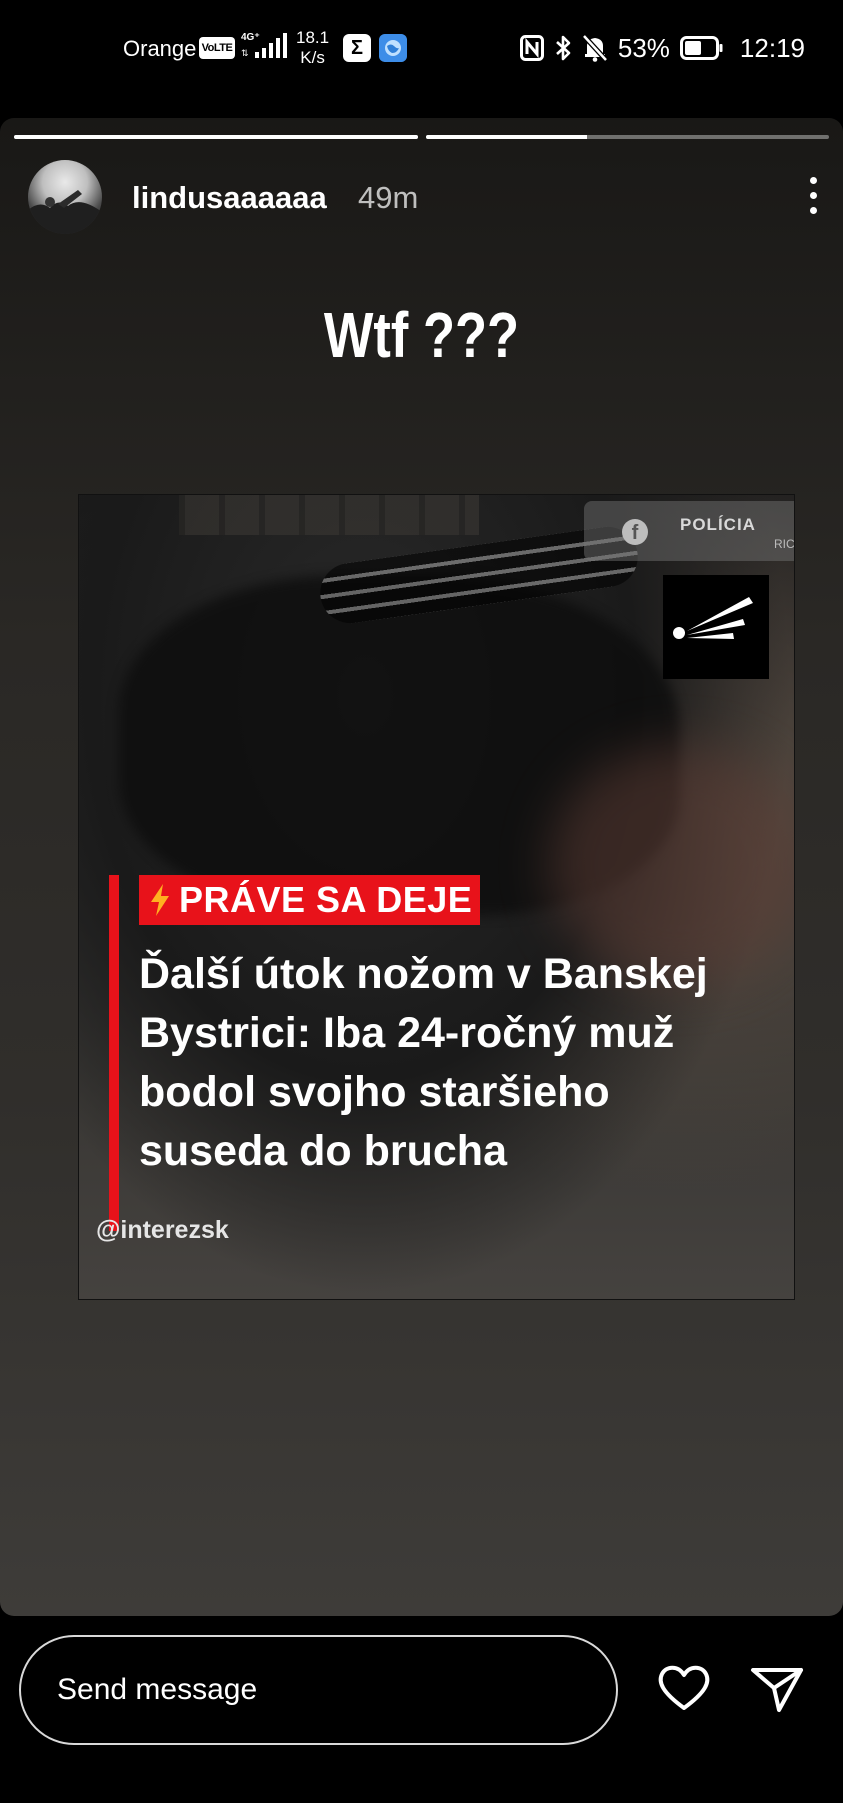 This screenshot has width=843, height=1803. Describe the element at coordinates (718, 524) in the screenshot. I see `source-badge-label: POLÍCIA` at that location.